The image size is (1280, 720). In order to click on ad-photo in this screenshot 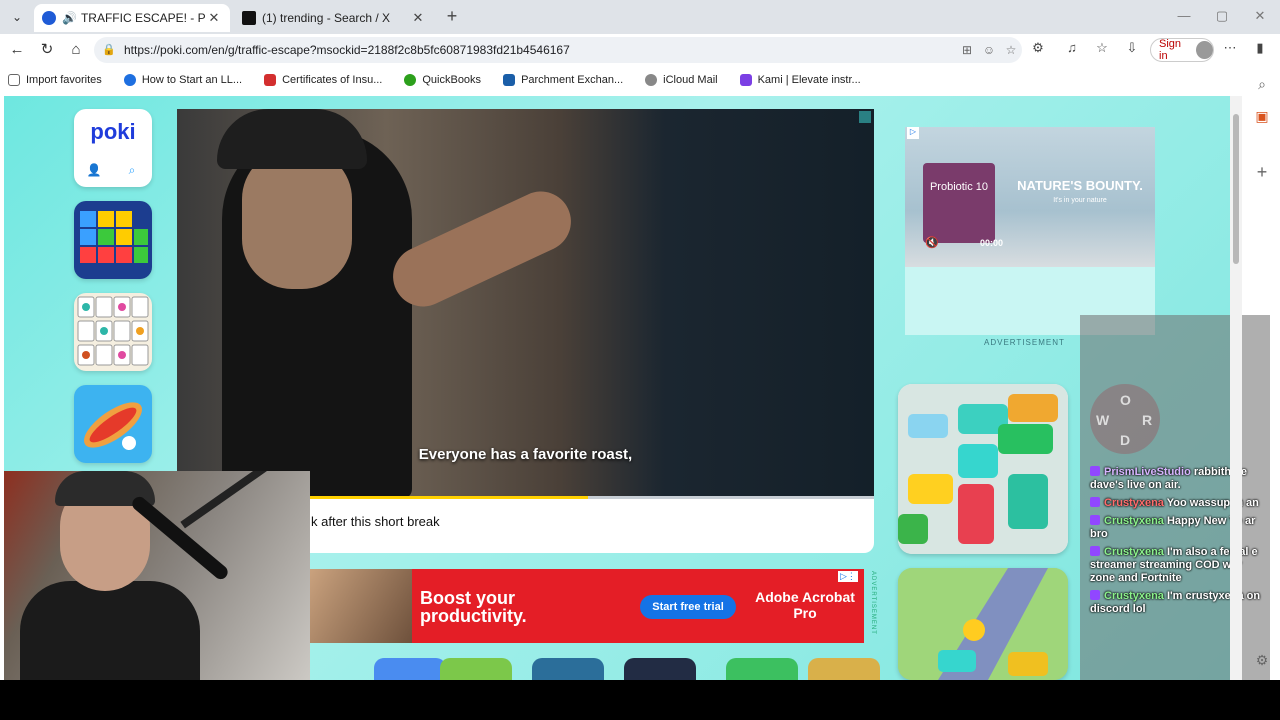, I will do `click(361, 606)`.